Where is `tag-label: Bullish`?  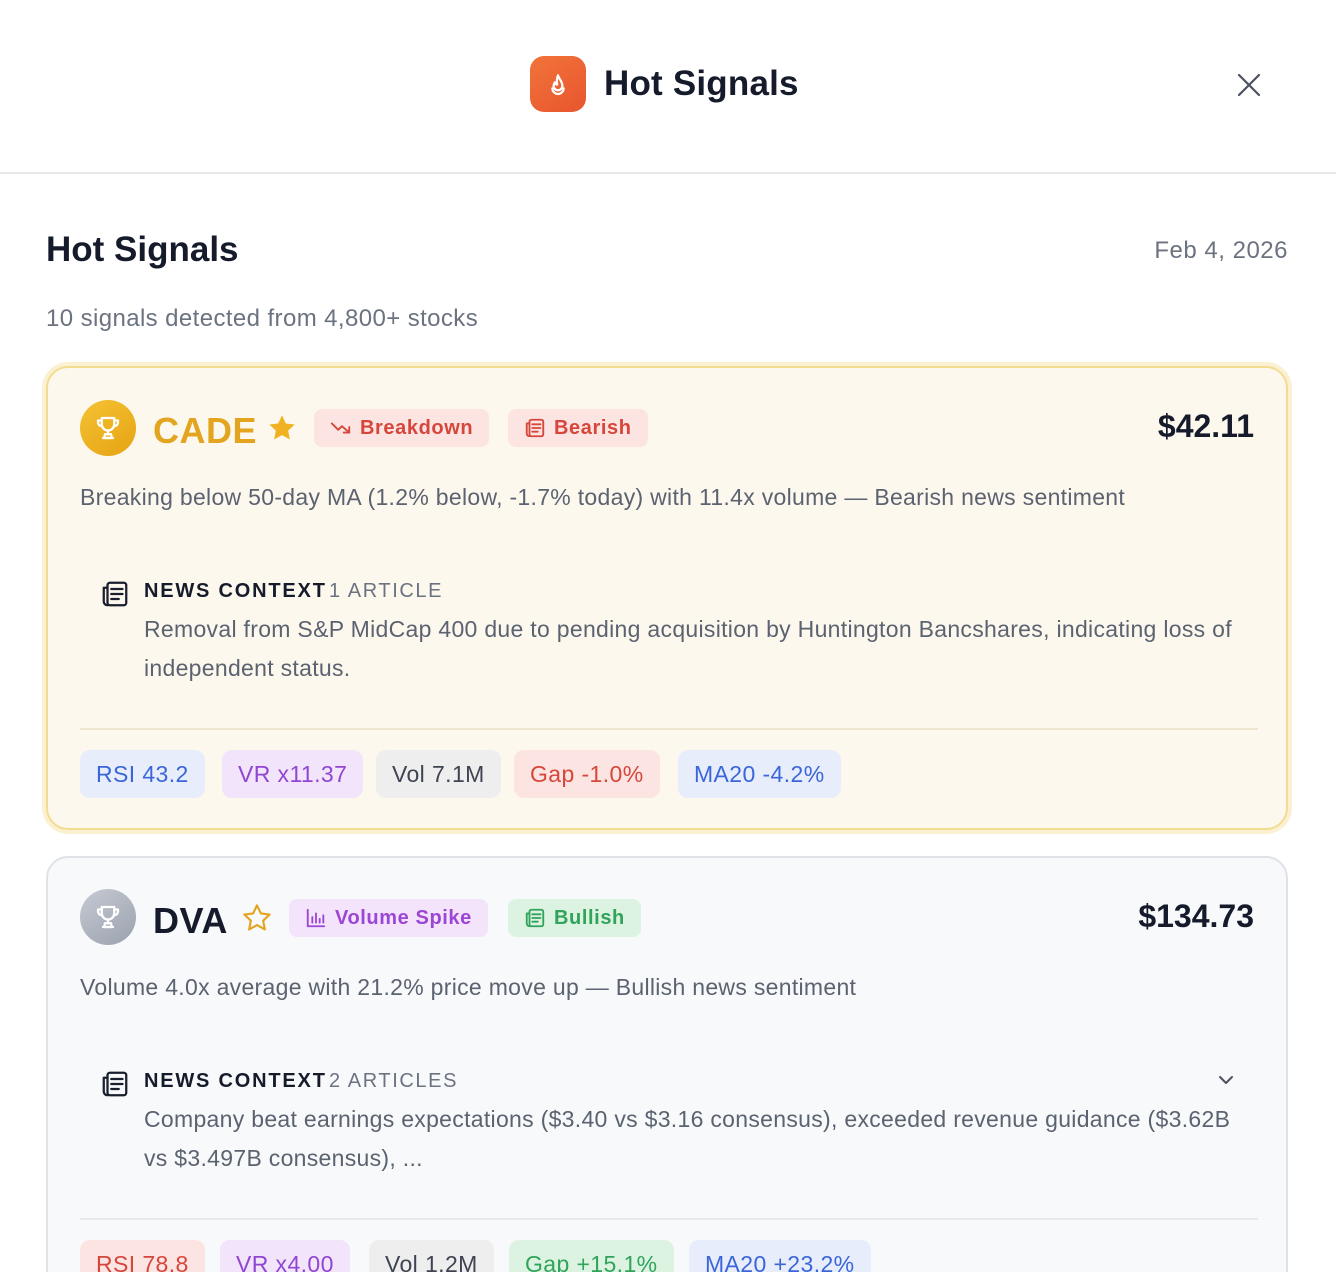
tag-label: Bullish is located at coordinates (589, 917).